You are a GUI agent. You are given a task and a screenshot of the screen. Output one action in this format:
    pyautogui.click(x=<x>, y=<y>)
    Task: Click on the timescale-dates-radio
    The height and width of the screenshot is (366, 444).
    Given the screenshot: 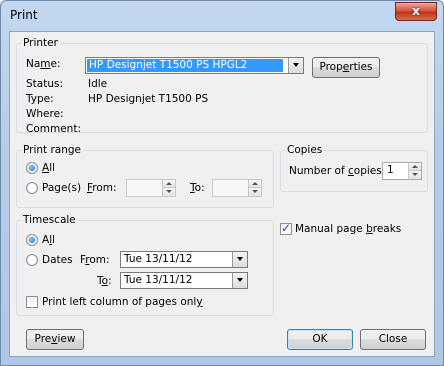 What is the action you would take?
    pyautogui.click(x=32, y=260)
    